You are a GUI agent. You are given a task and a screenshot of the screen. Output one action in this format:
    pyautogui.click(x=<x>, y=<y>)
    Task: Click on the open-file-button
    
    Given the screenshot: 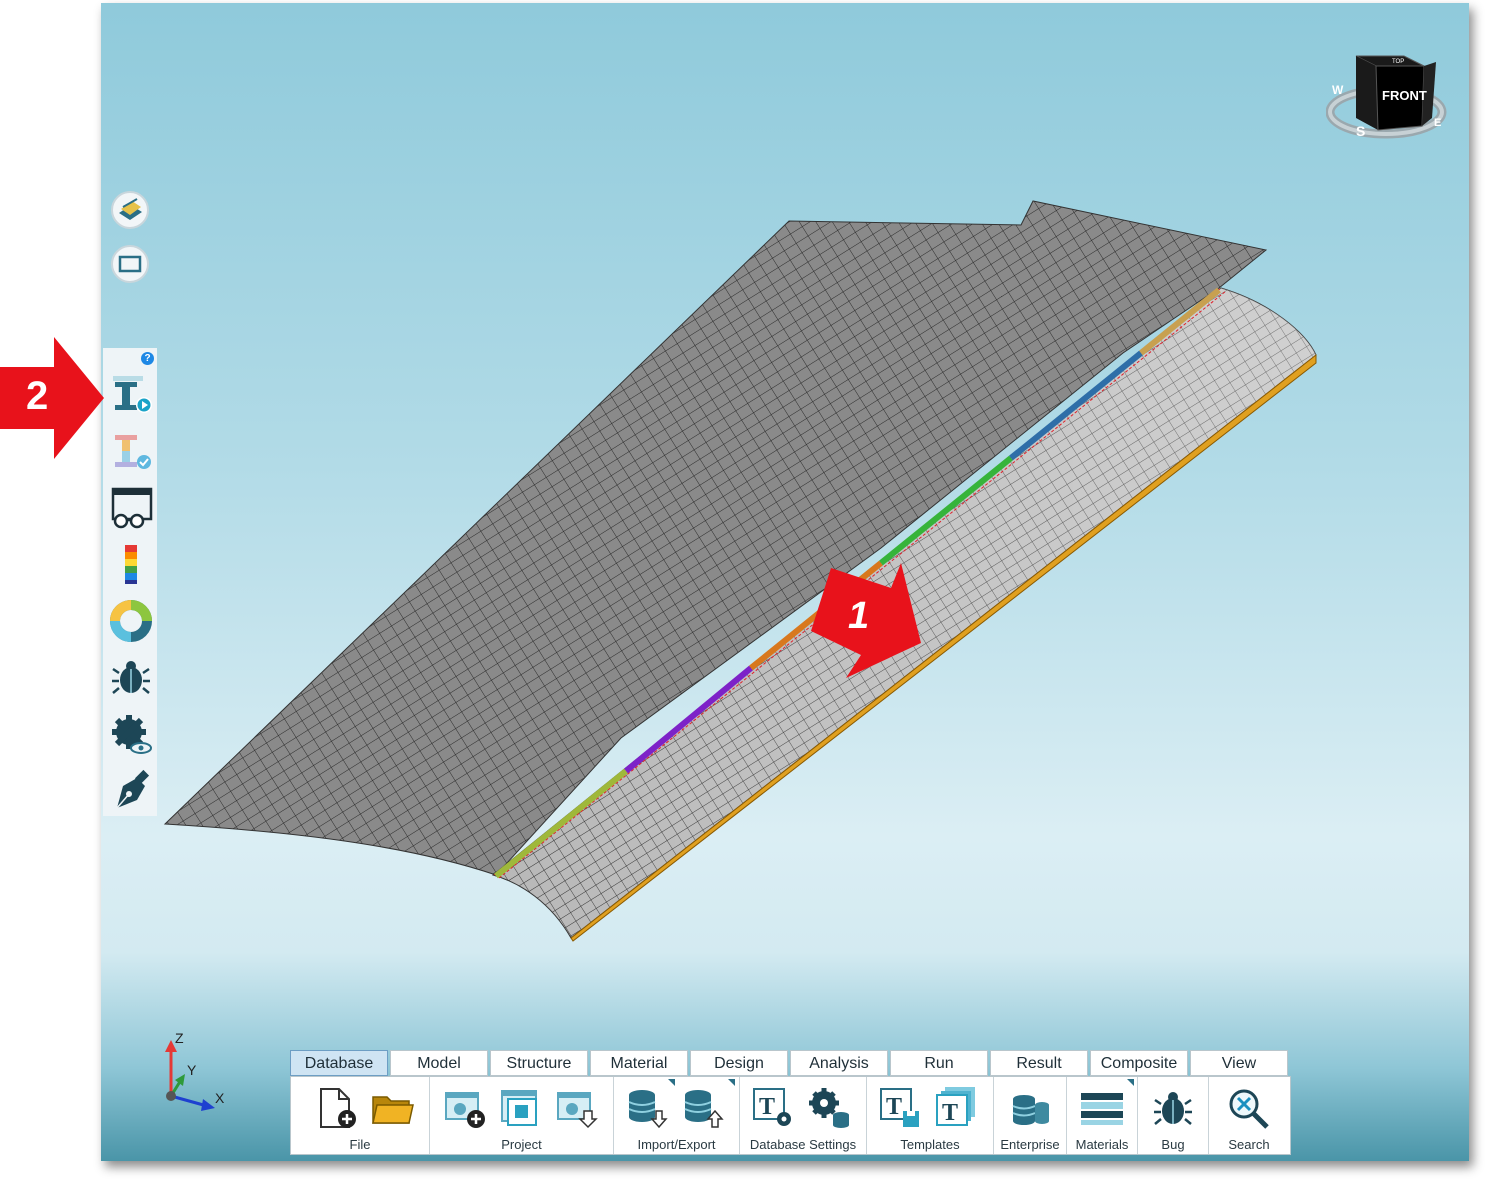 What is the action you would take?
    pyautogui.click(x=392, y=1108)
    